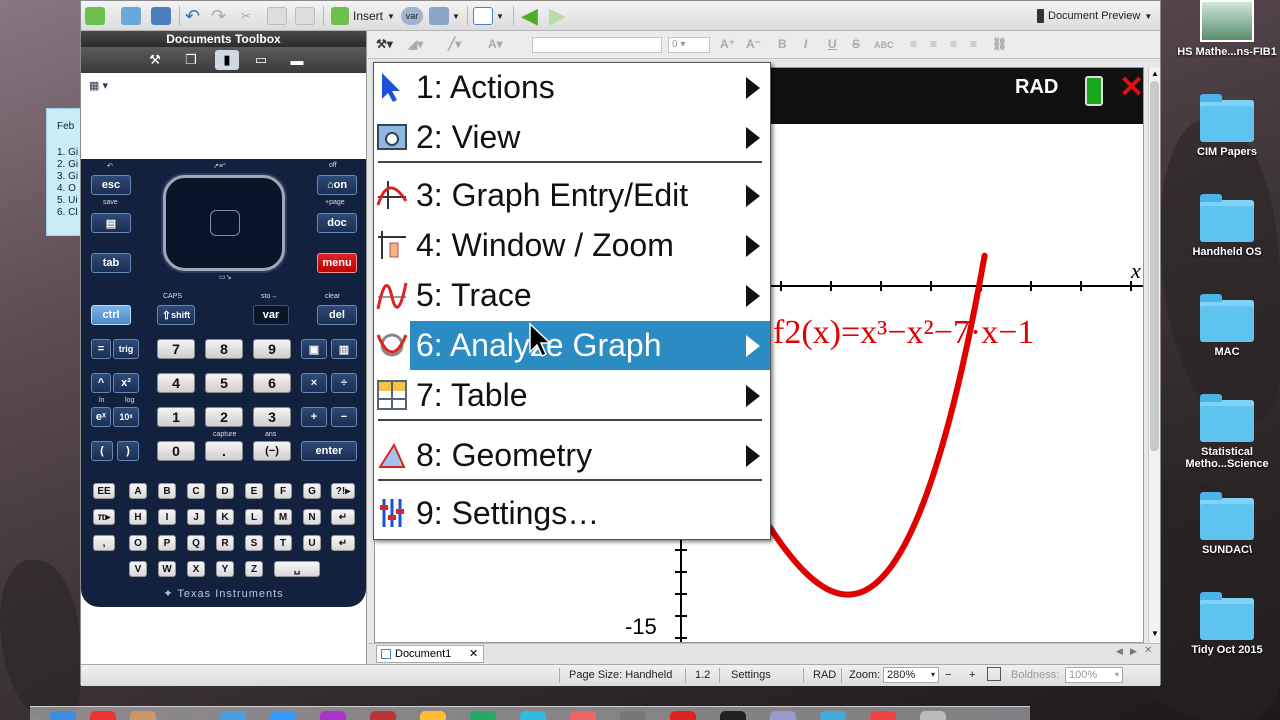 This screenshot has width=1280, height=720. What do you see at coordinates (1227, 432) in the screenshot?
I see `desktop-icon-statistical: Statistical Metho...Science` at bounding box center [1227, 432].